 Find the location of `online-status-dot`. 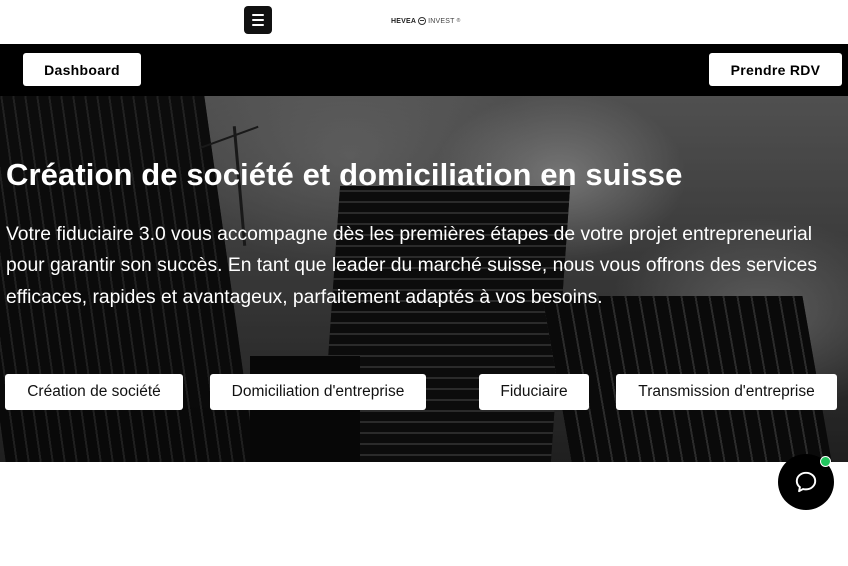

online-status-dot is located at coordinates (825, 461).